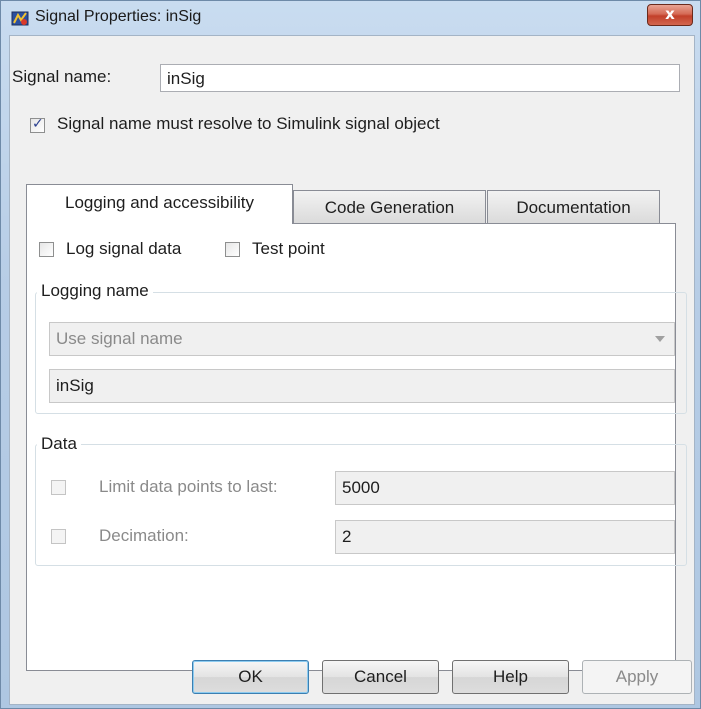 This screenshot has width=701, height=709. I want to click on close-button: x, so click(670, 15).